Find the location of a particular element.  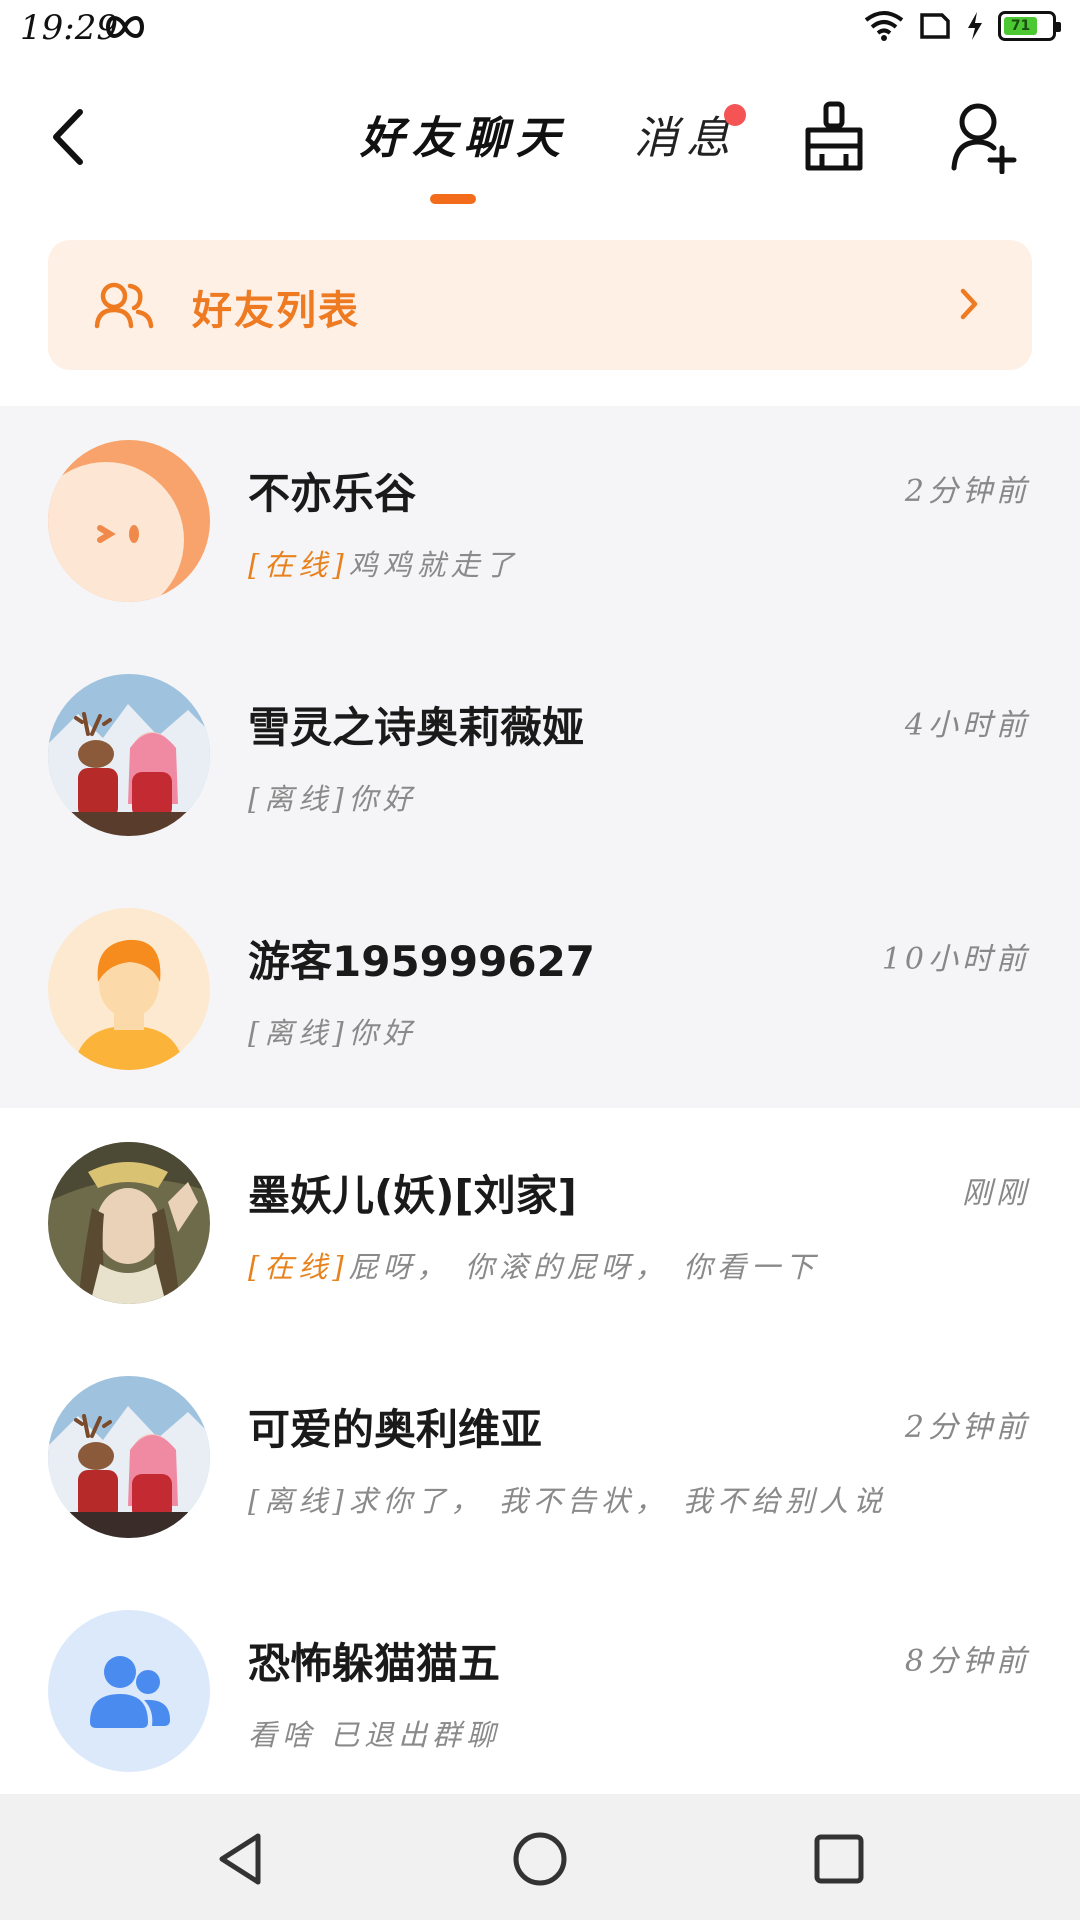

wifi-icon is located at coordinates (884, 26).